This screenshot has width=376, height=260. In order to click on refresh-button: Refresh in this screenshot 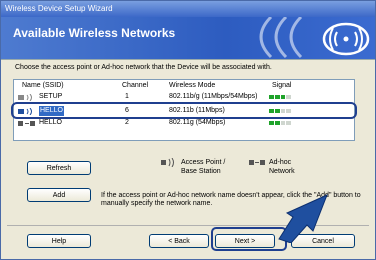, I will do `click(59, 168)`.